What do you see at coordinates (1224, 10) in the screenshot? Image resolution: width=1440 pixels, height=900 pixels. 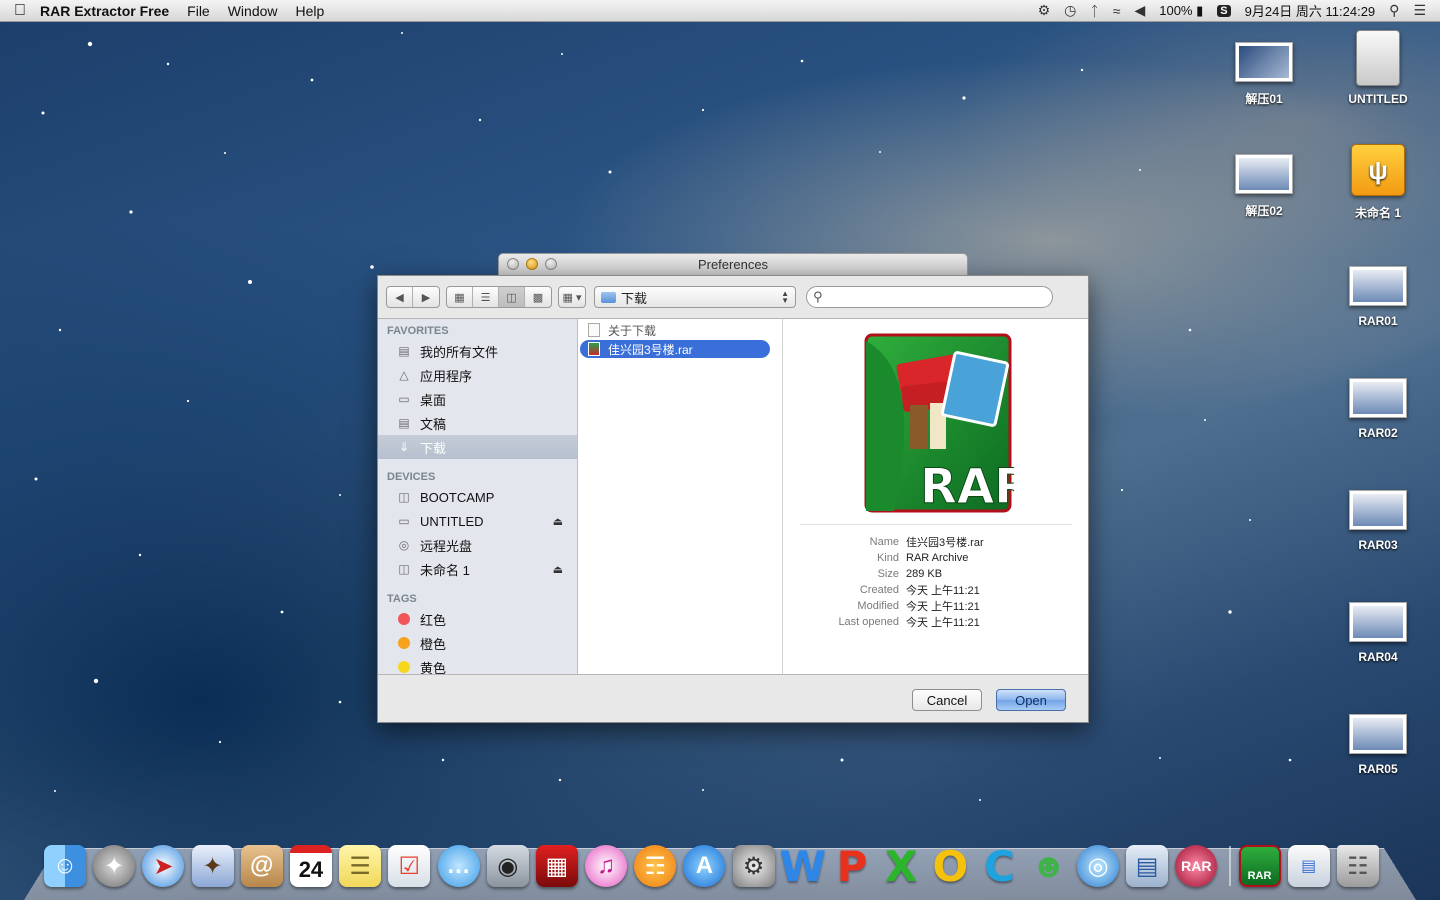 I see `input-source-icon: S` at bounding box center [1224, 10].